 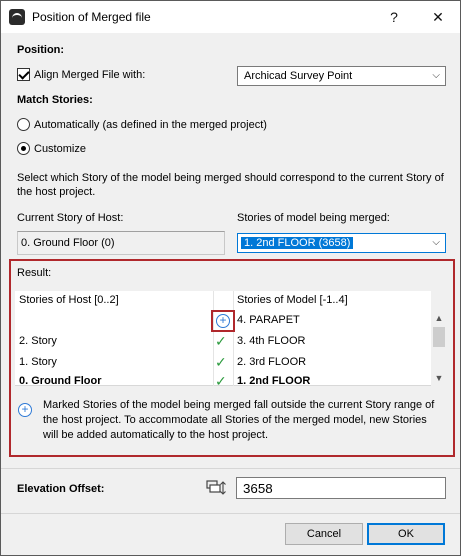 What do you see at coordinates (23, 148) in the screenshot?
I see `radio-customize` at bounding box center [23, 148].